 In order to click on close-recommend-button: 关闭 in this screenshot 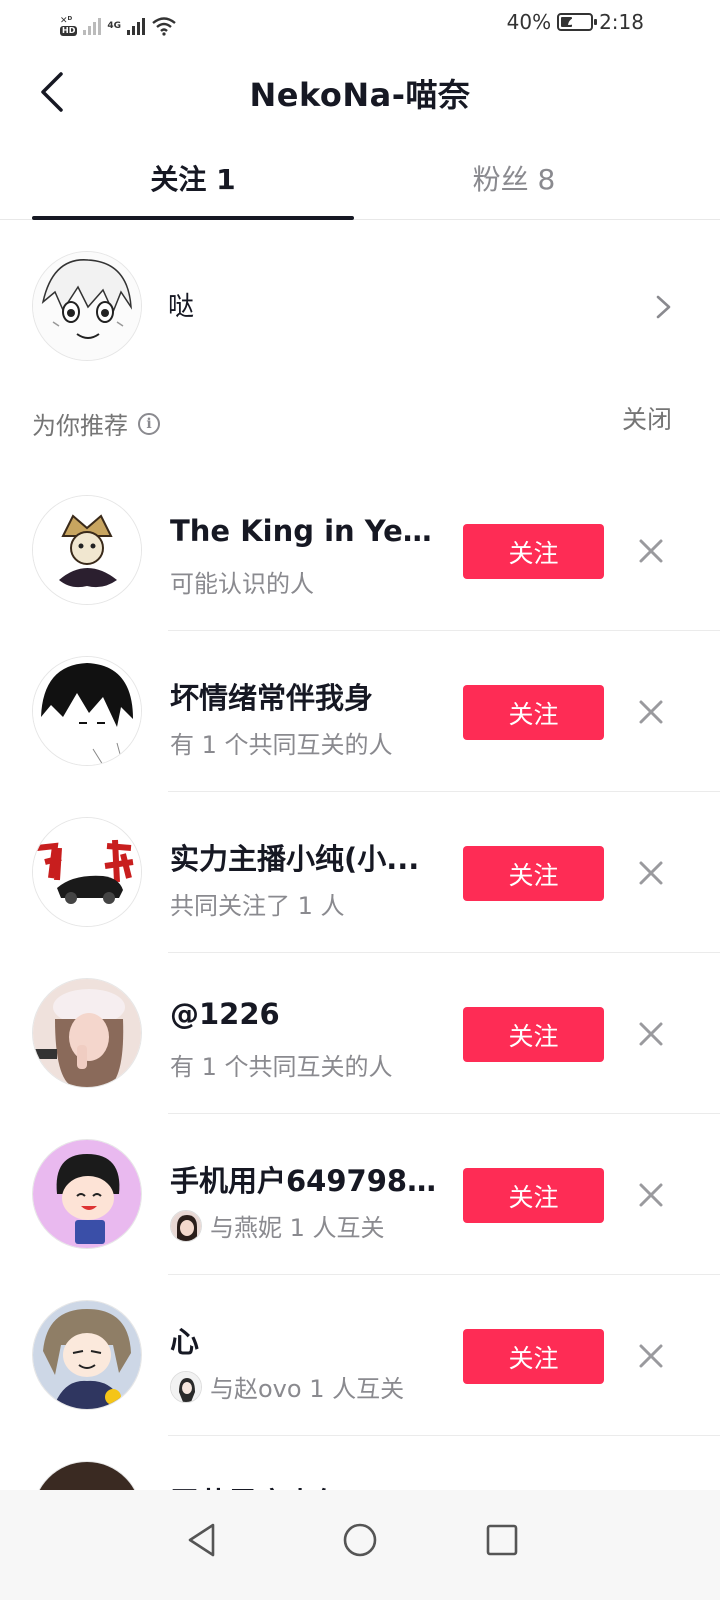, I will do `click(647, 418)`.